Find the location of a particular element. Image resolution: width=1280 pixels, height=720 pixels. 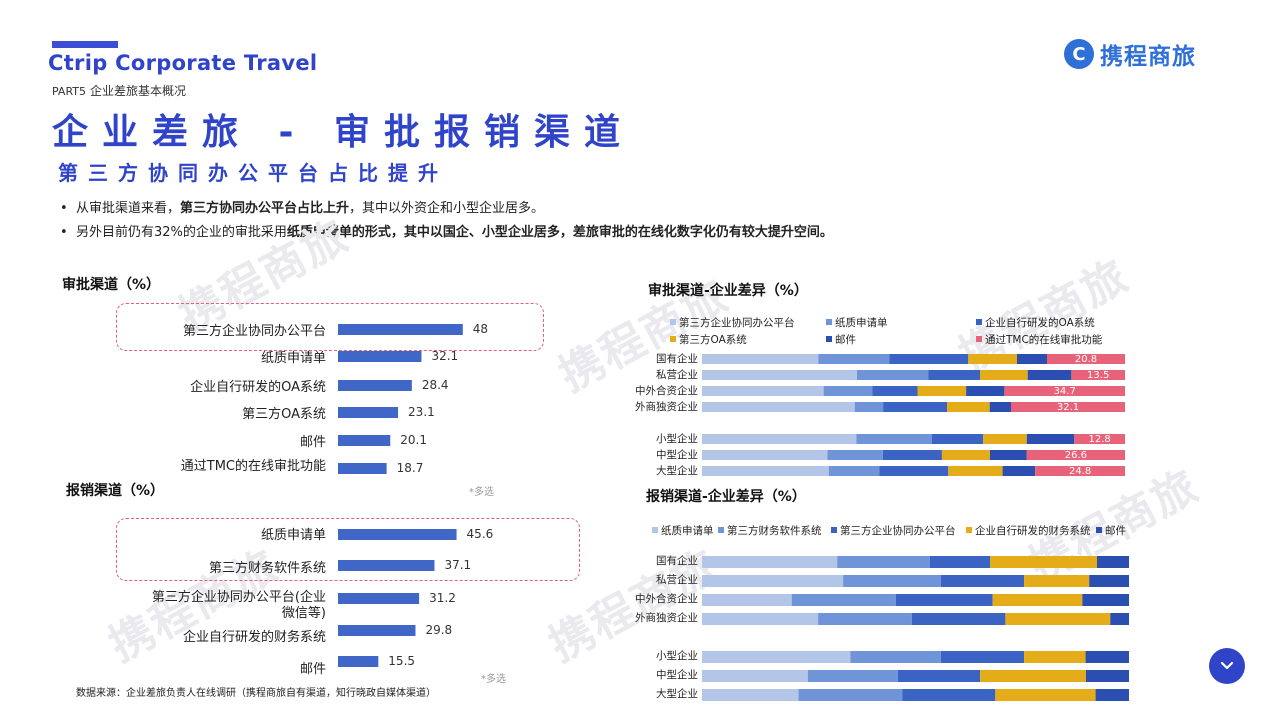

legend-label: 第三方企业协同办公平台 is located at coordinates (898, 530).